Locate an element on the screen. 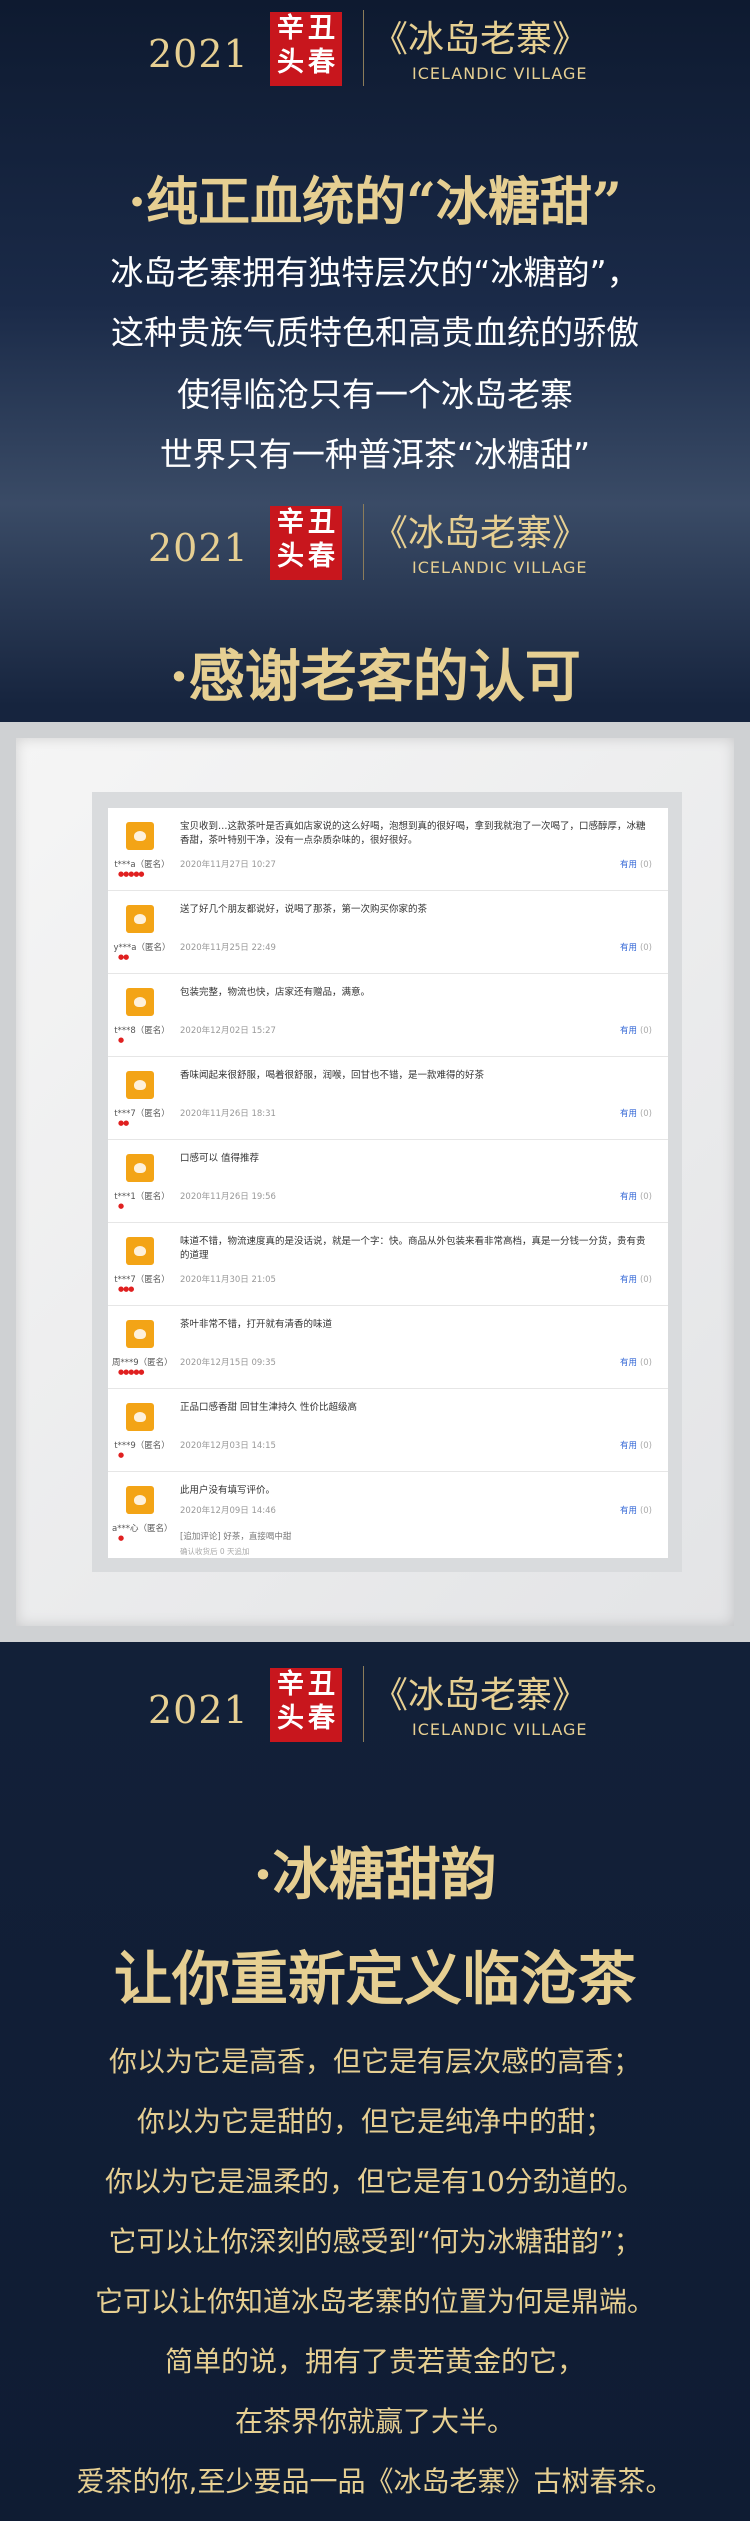 Image resolution: width=750 pixels, height=2521 pixels. section-subtitle: 让你重新定义临沧茶 is located at coordinates (374, 1979).